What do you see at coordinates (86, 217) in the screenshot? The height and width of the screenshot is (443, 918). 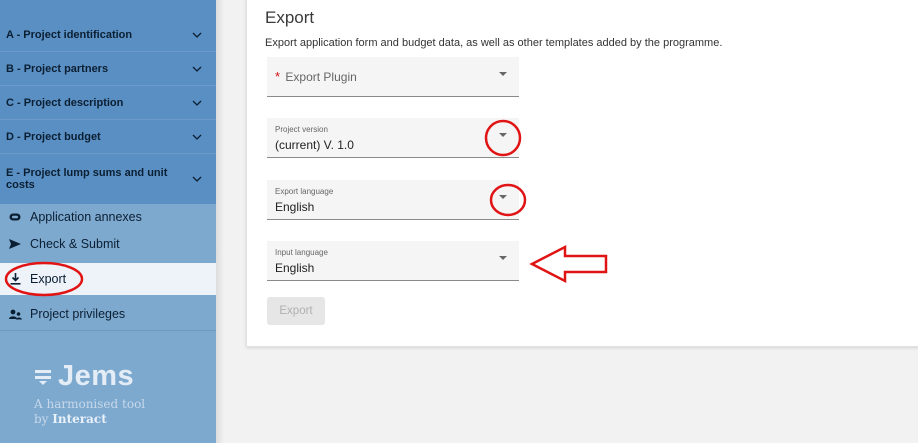 I see `sidebar-item-label: Application annexes` at bounding box center [86, 217].